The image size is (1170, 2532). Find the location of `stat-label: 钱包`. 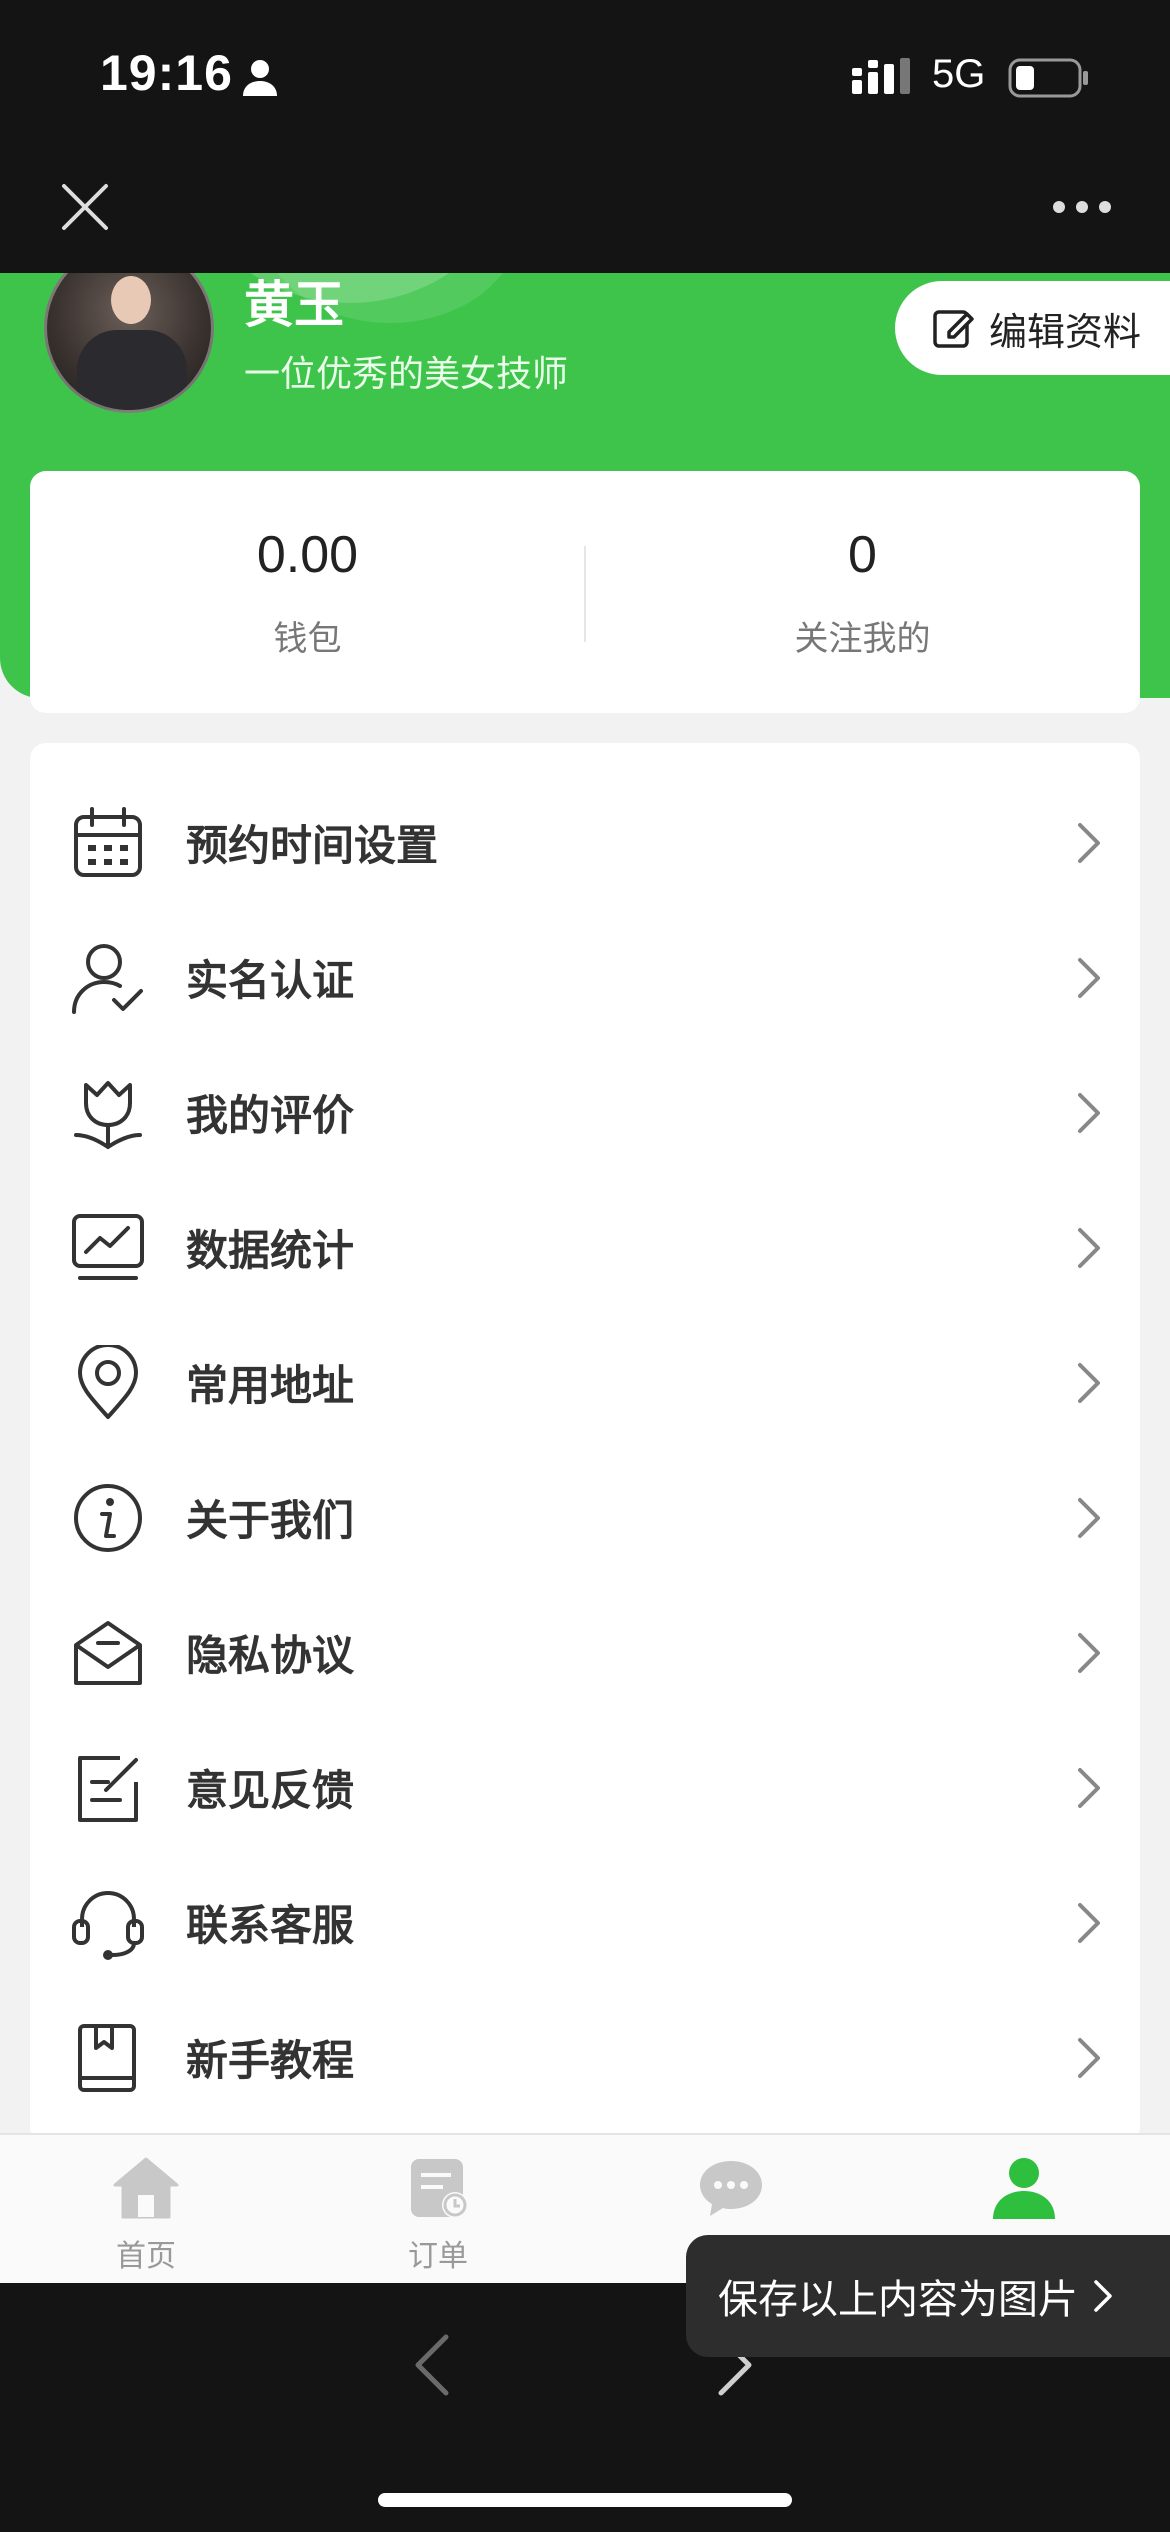

stat-label: 钱包 is located at coordinates (307, 638).